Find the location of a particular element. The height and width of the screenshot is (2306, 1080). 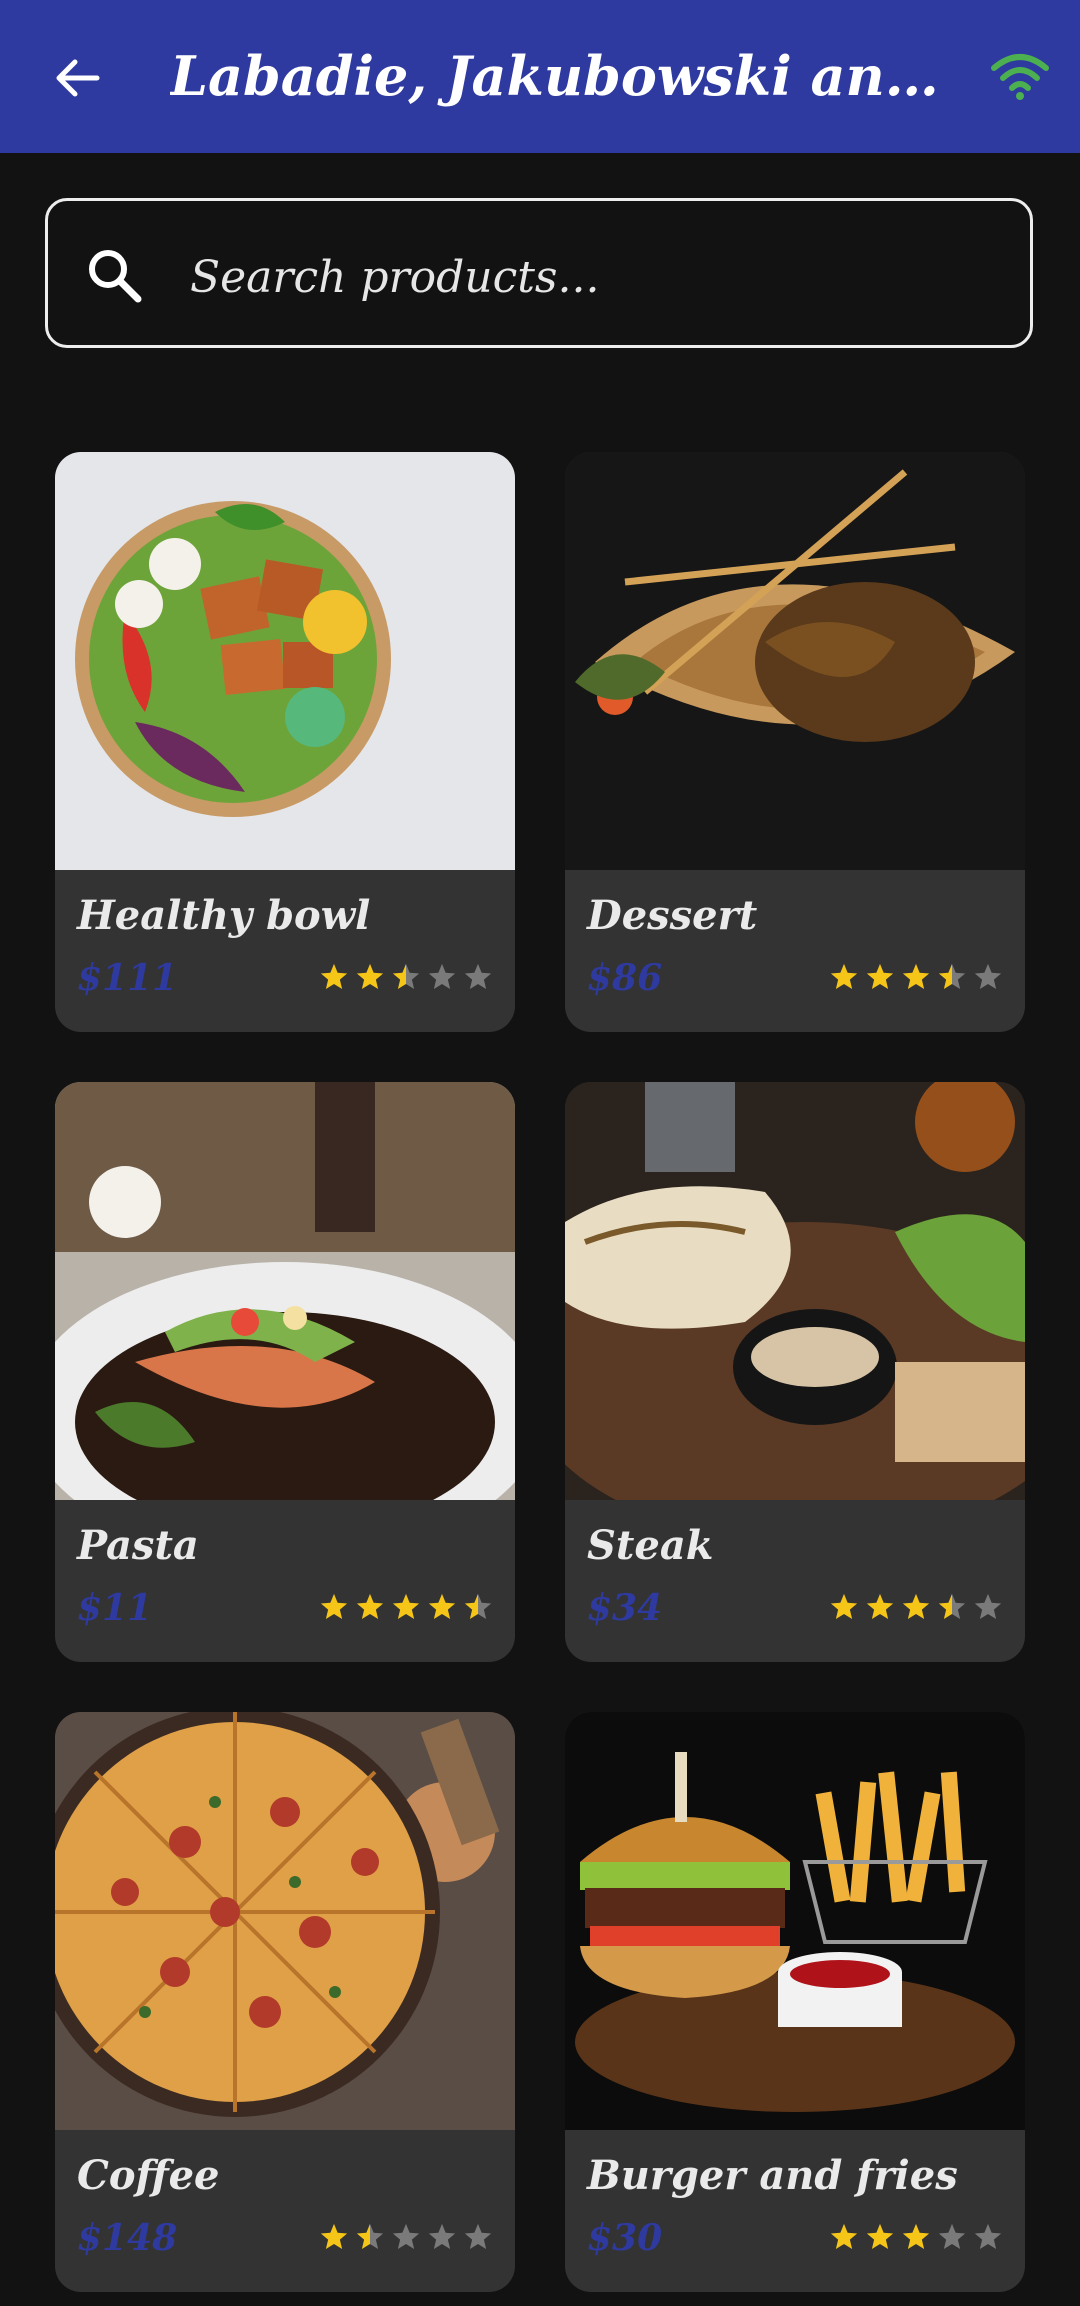

product-price: $148 is located at coordinates (127, 2238).